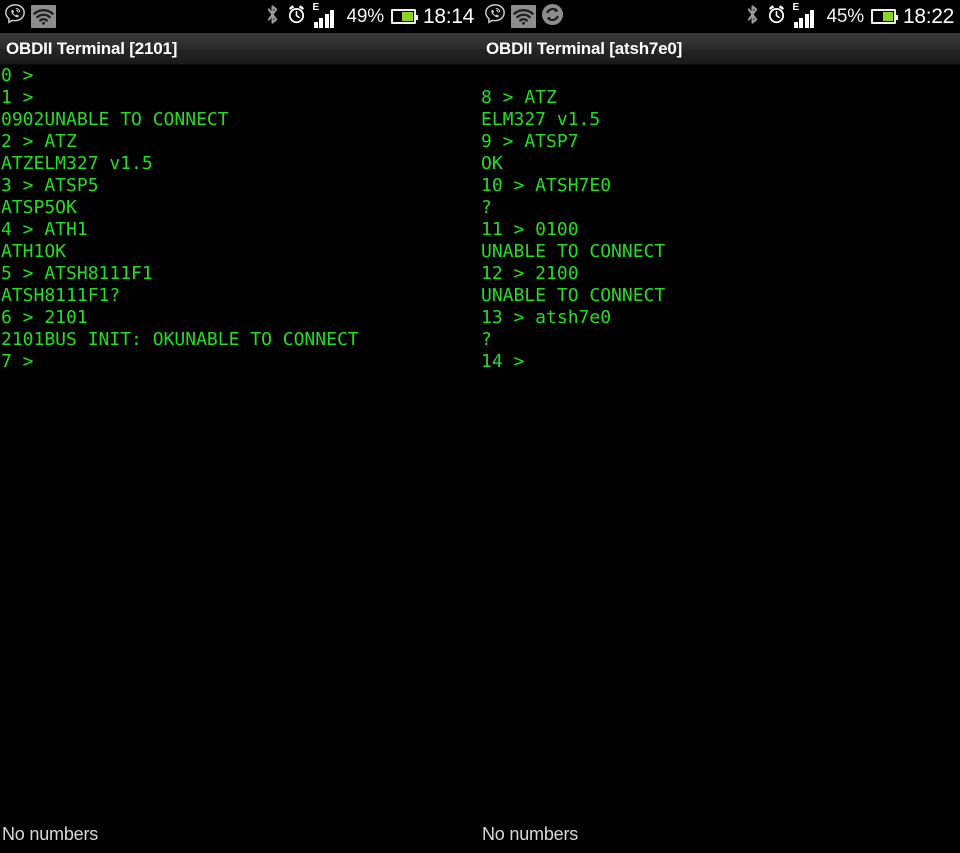 This screenshot has width=960, height=853. What do you see at coordinates (17, 97) in the screenshot?
I see `terminal-line: 1 >` at bounding box center [17, 97].